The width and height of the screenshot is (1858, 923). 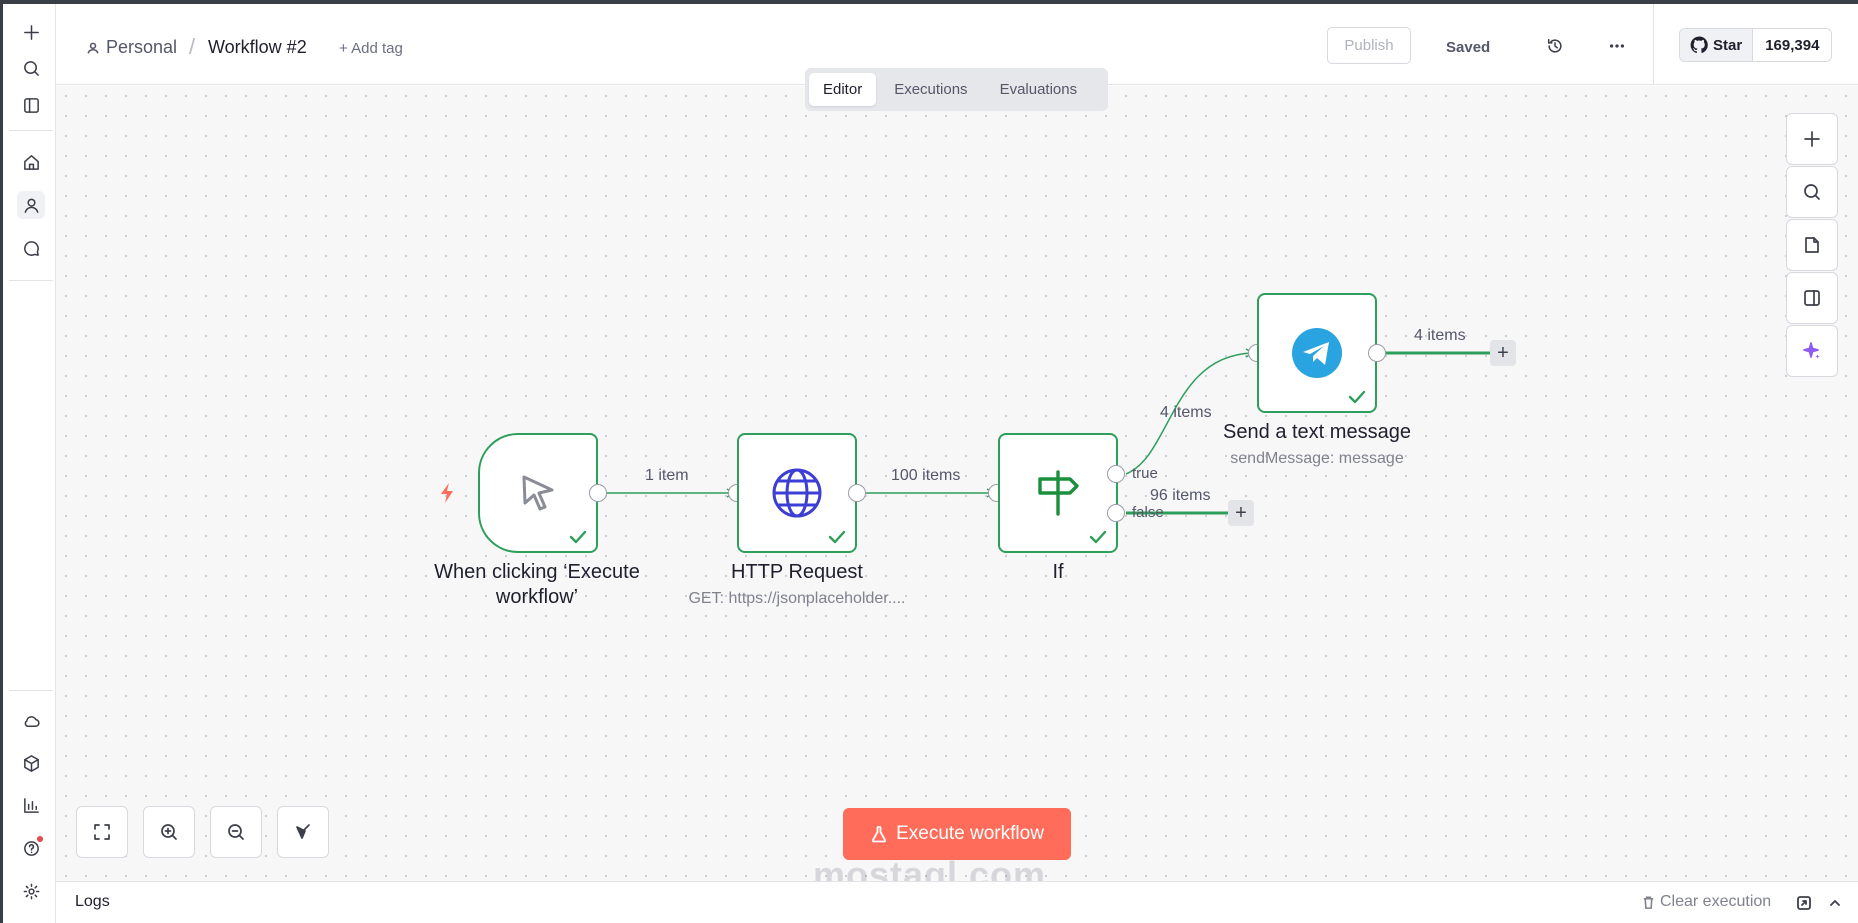 I want to click on view-tabs: Editor Executions Evaluations, so click(x=956, y=89).